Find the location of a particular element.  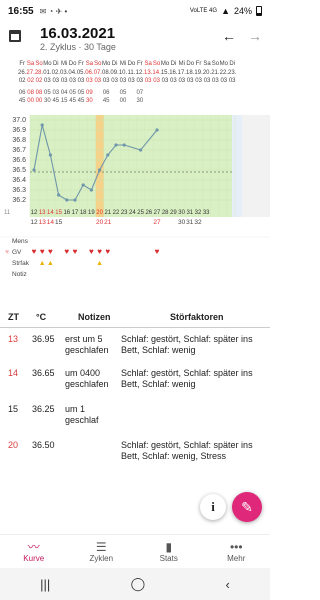

date-label: 18. is located at coordinates (190, 73).